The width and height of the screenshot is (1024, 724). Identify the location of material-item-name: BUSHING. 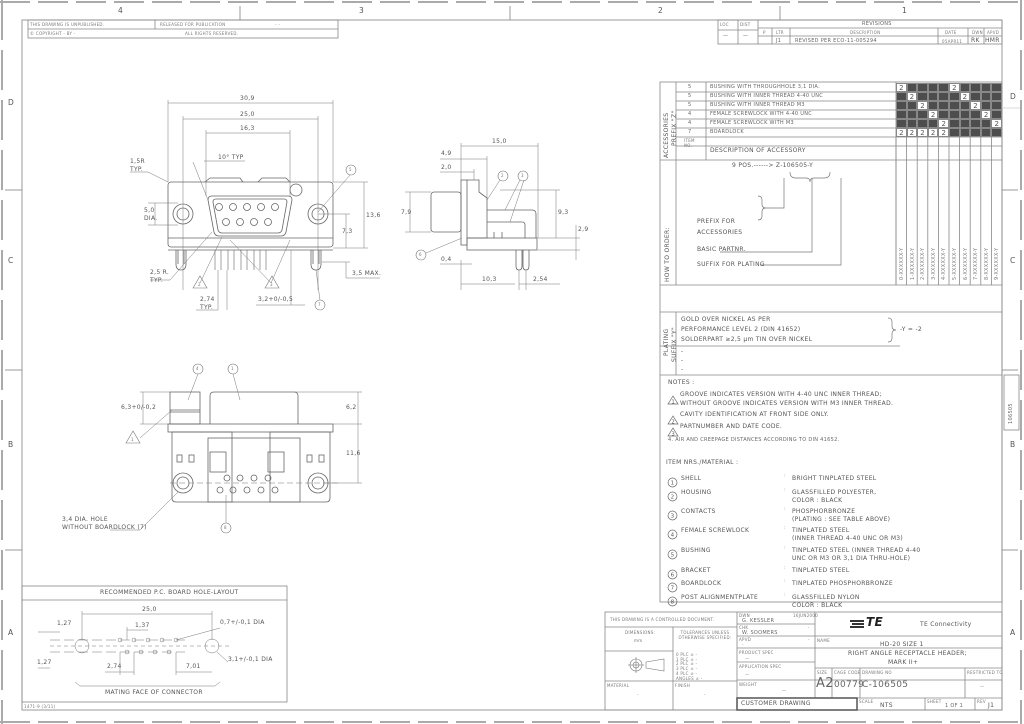
(696, 550).